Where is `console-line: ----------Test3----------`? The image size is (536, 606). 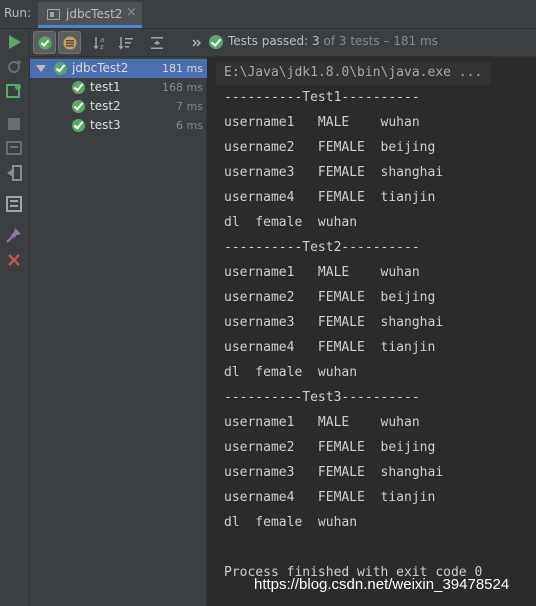
console-line: ----------Test3---------- is located at coordinates (322, 397).